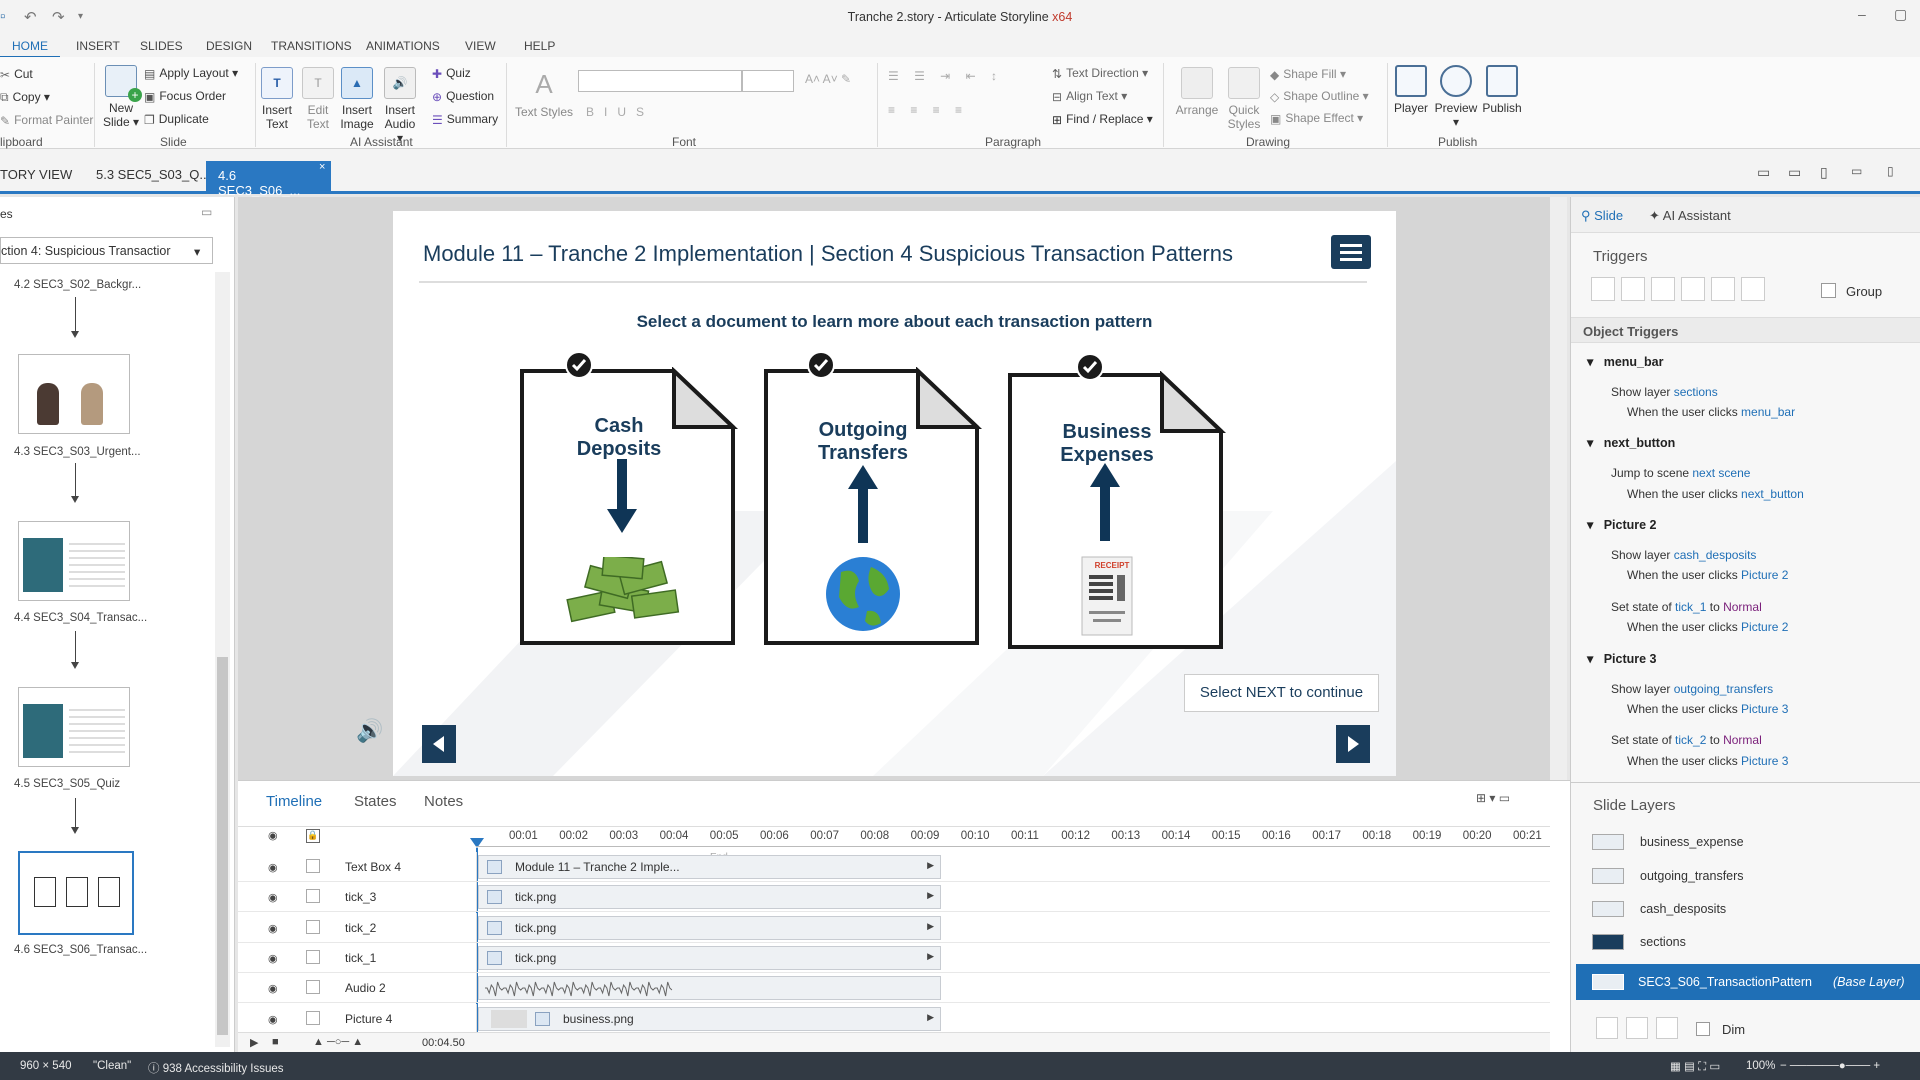 This screenshot has height=1080, width=1920. Describe the element at coordinates (1625, 361) in the screenshot. I see `trigger-object: ▾ menu_bar` at that location.